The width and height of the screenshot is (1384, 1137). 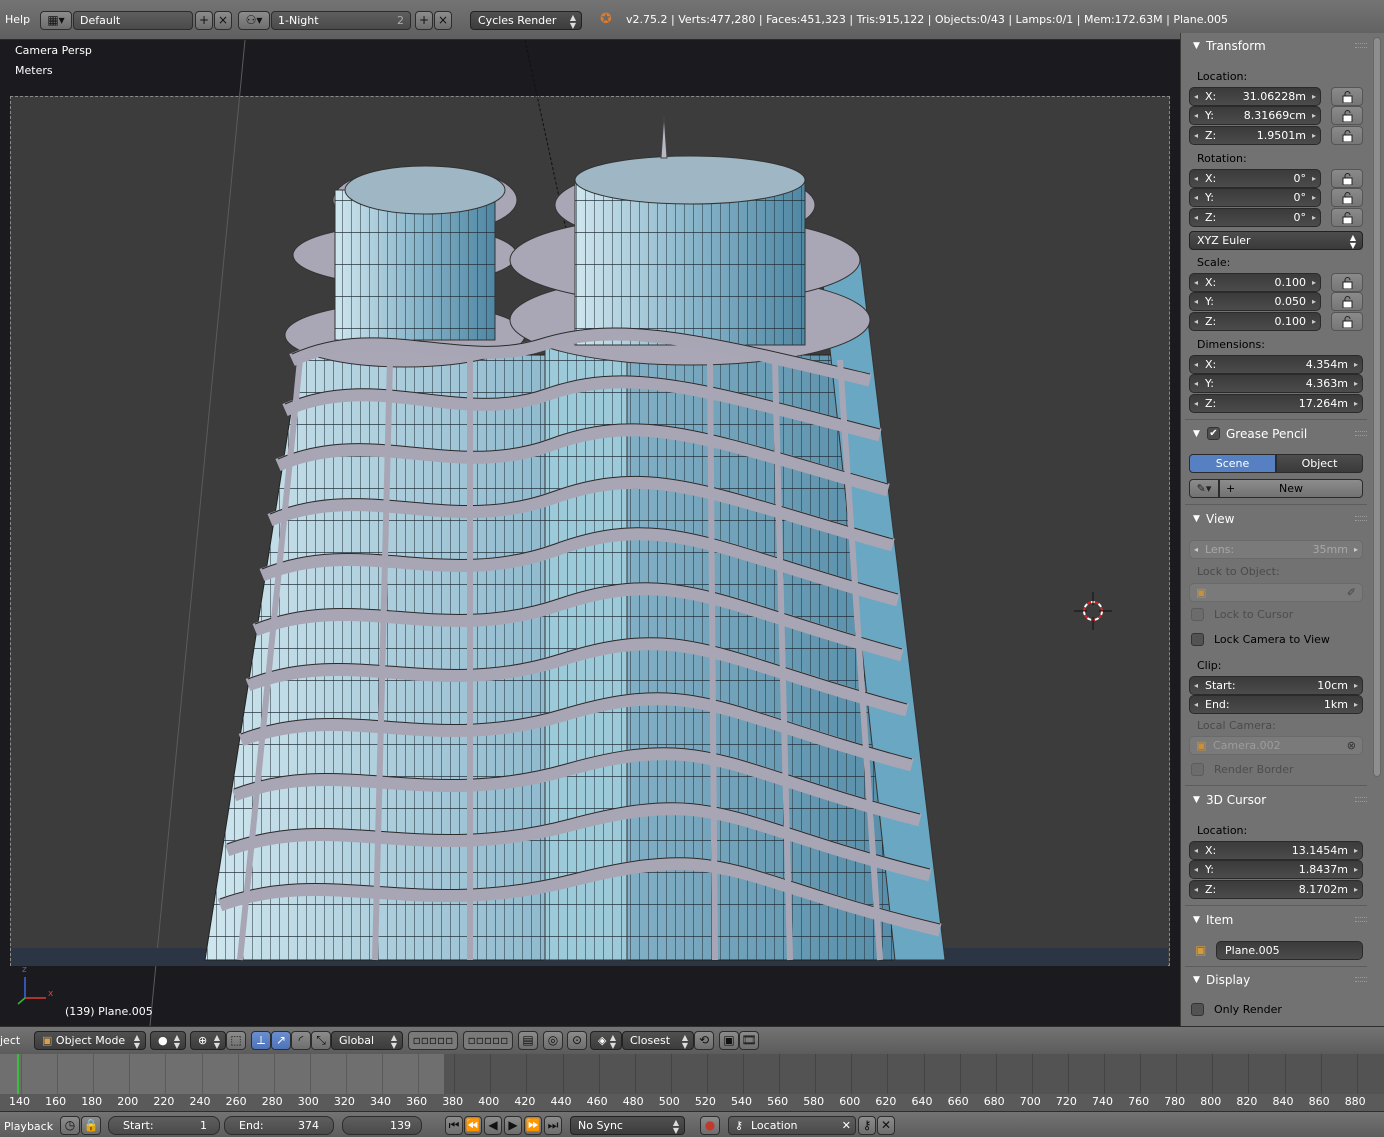 What do you see at coordinates (254, 20) in the screenshot?
I see `scene-icon: ⚇▾` at bounding box center [254, 20].